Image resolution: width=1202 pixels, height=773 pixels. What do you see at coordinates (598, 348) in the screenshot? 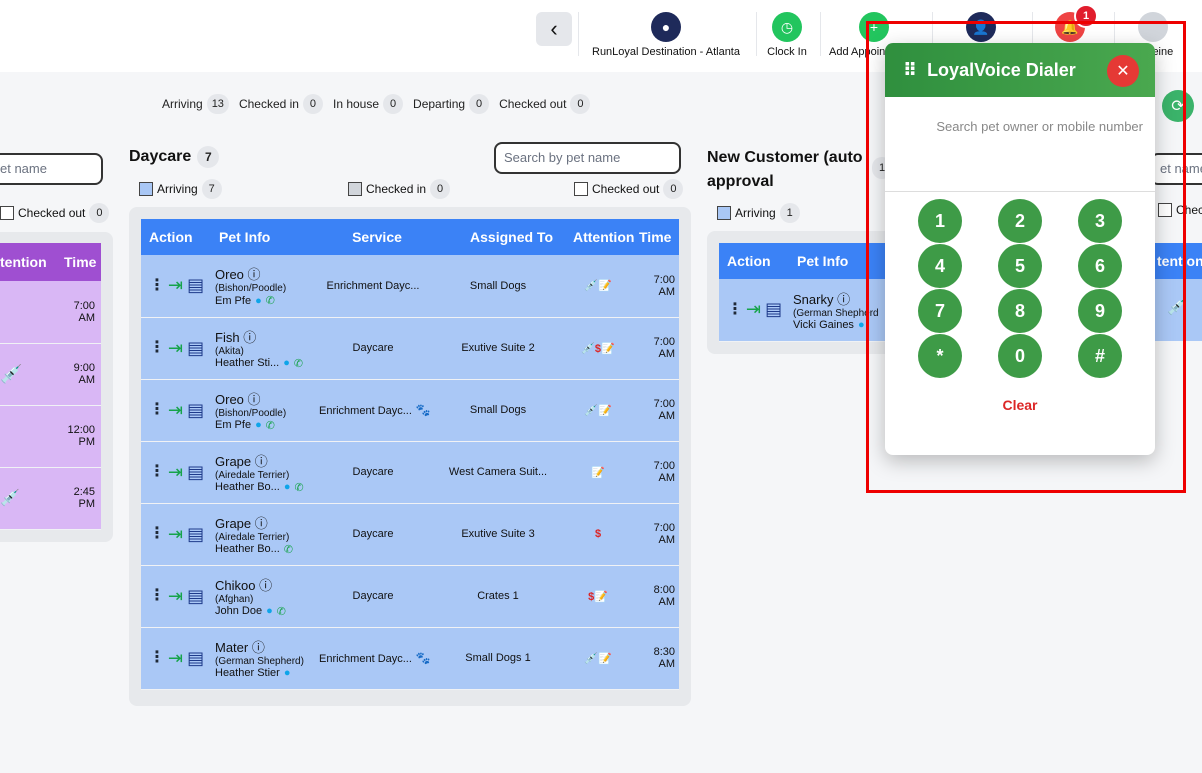
I see `attention-icons: 💉$📝` at bounding box center [598, 348].